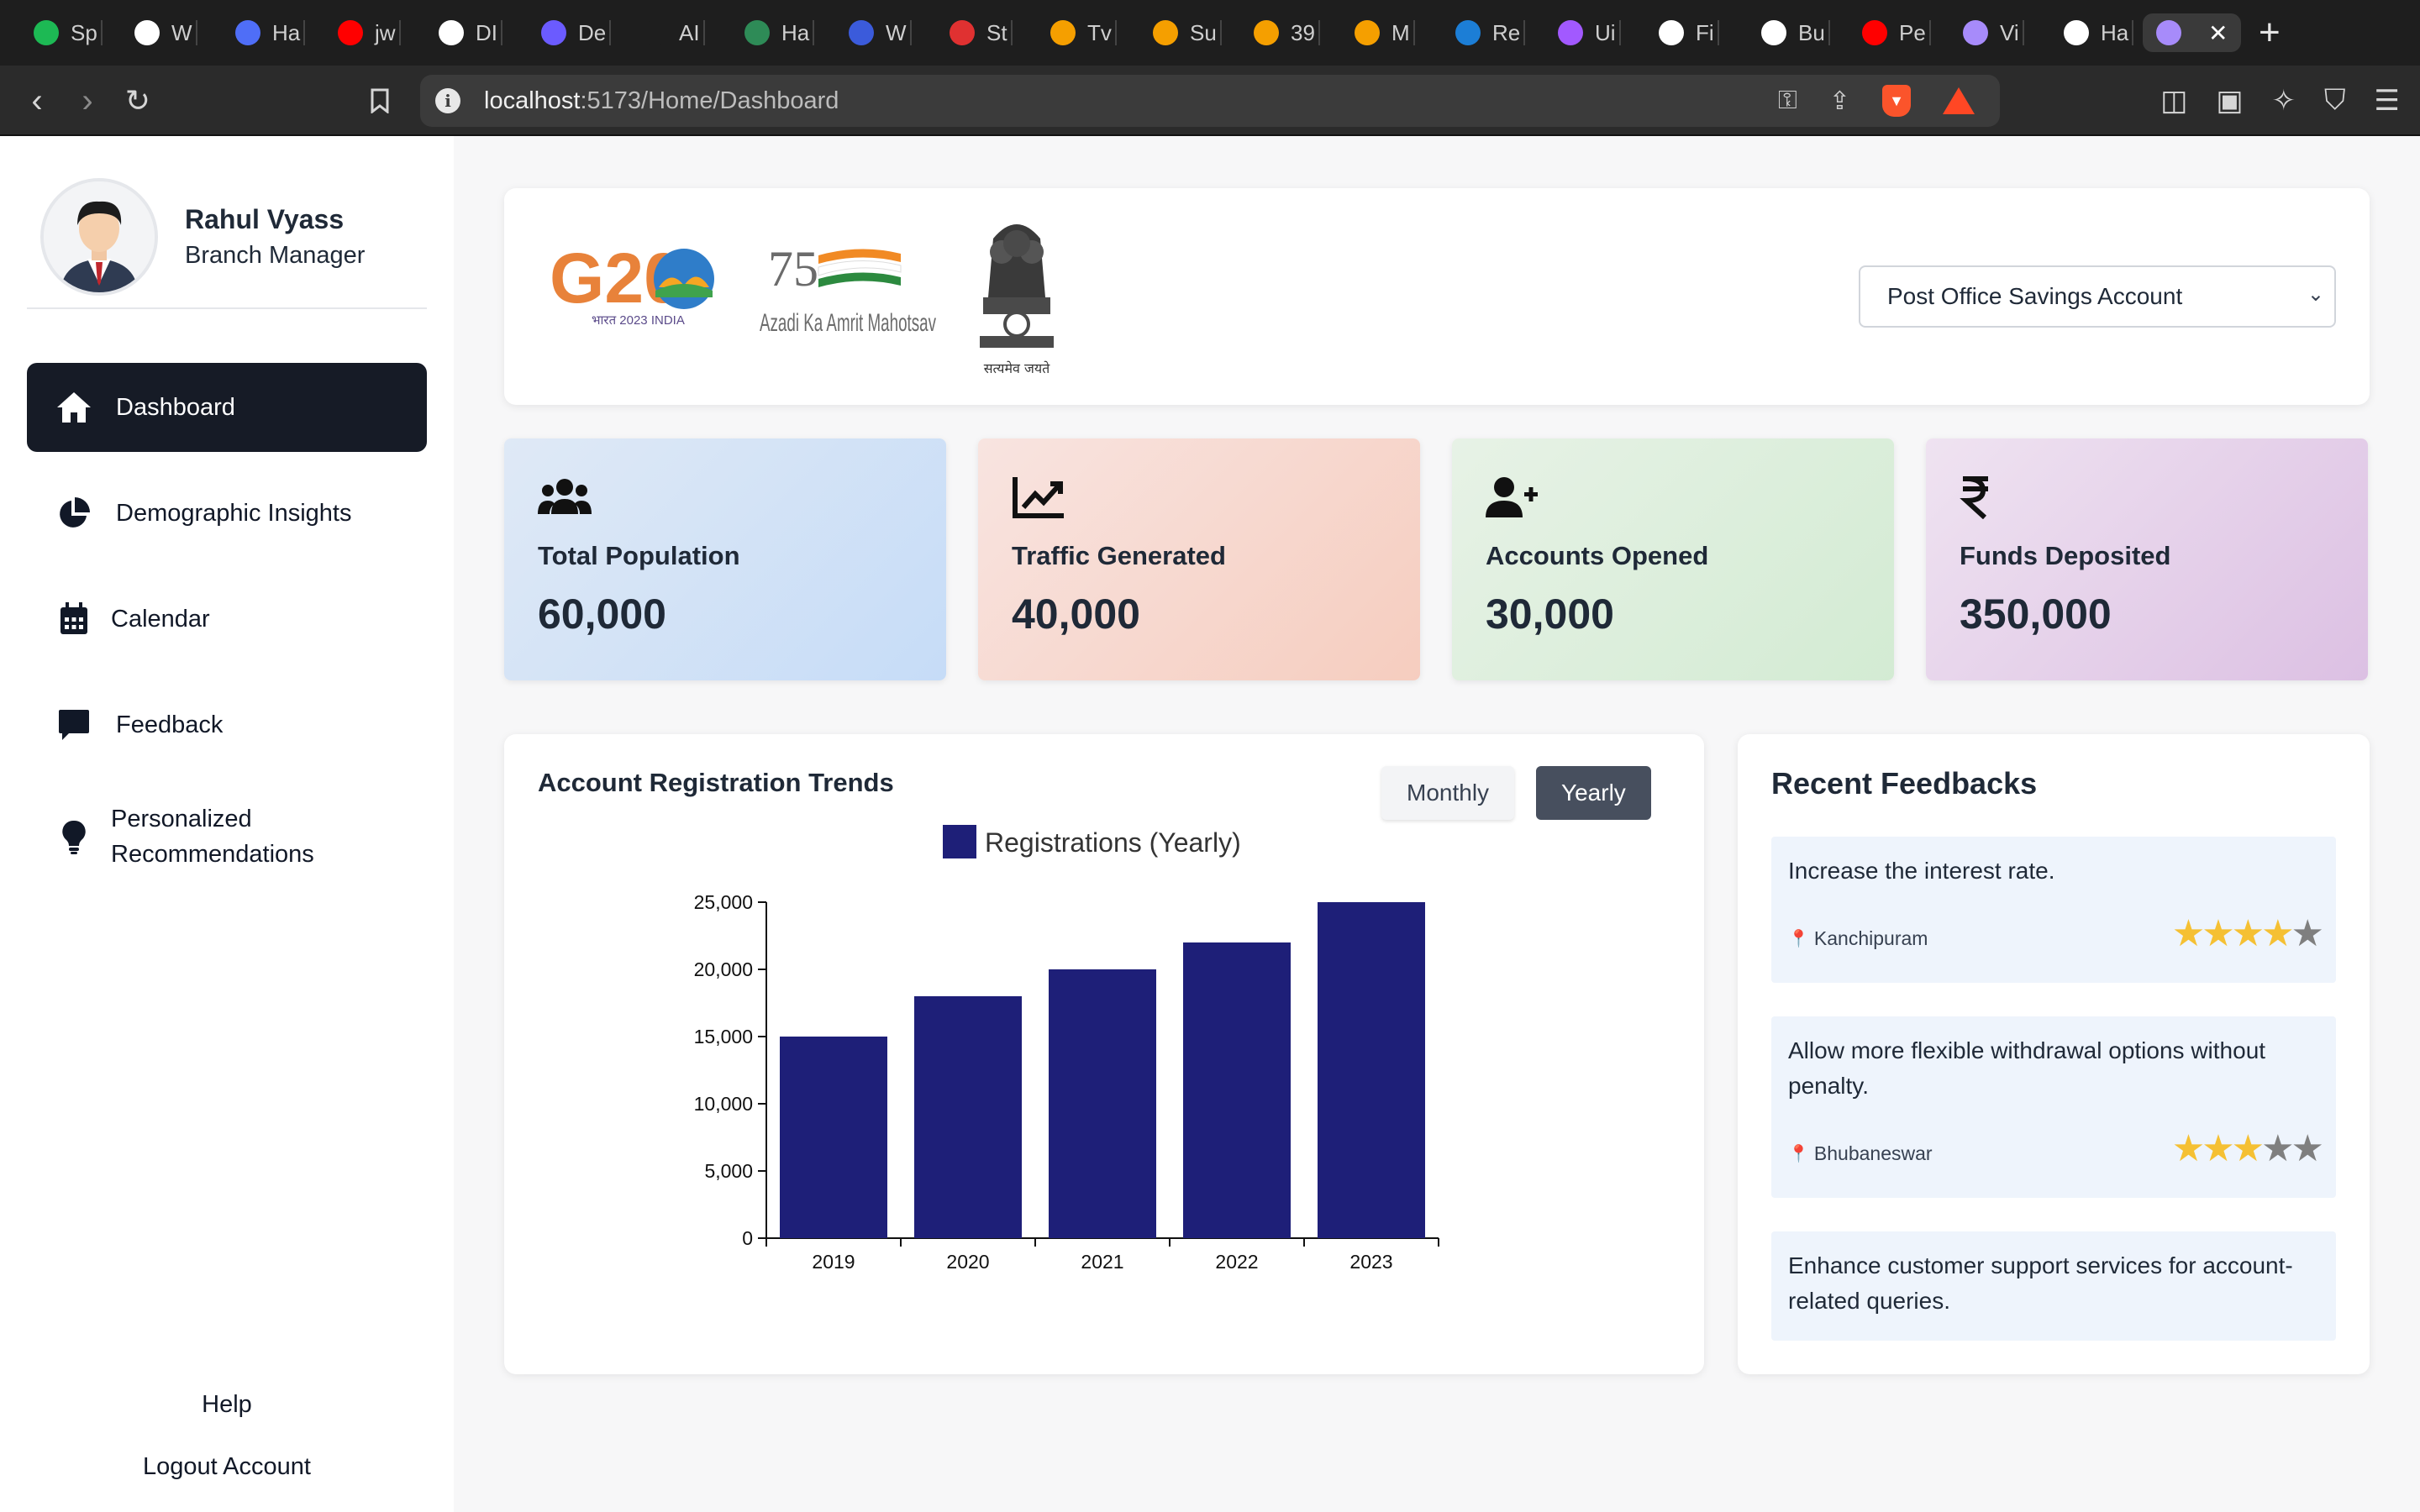 The image size is (2420, 1512). What do you see at coordinates (661, 101) in the screenshot?
I see `url-text: localhost:5173/Home/Dashboard` at bounding box center [661, 101].